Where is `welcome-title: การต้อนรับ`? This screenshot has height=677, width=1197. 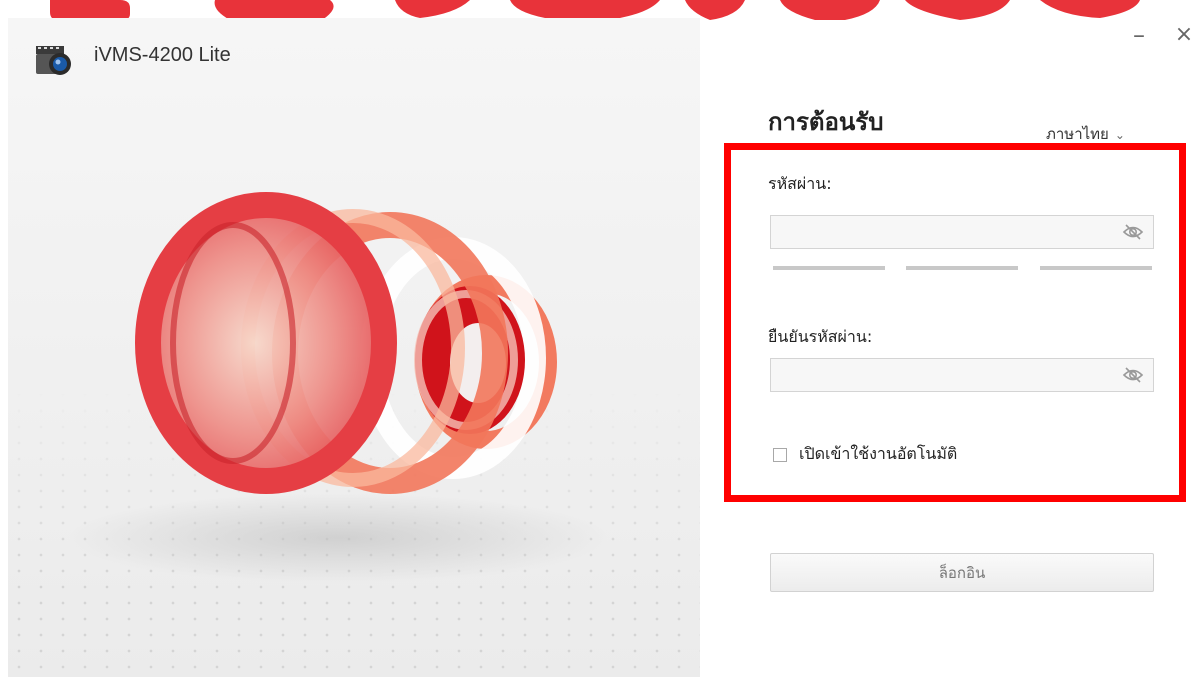 welcome-title: การต้อนรับ is located at coordinates (826, 122).